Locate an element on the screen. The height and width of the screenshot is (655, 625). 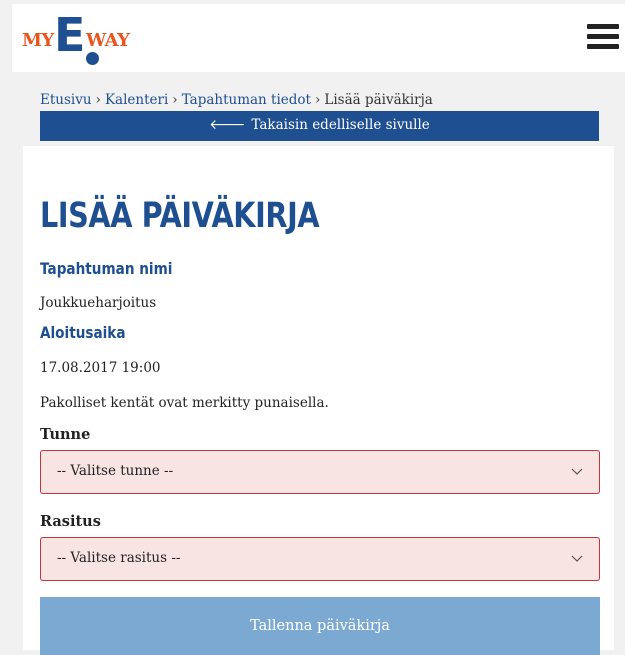
event-name-label: Tapahtuman nimi is located at coordinates (106, 268).